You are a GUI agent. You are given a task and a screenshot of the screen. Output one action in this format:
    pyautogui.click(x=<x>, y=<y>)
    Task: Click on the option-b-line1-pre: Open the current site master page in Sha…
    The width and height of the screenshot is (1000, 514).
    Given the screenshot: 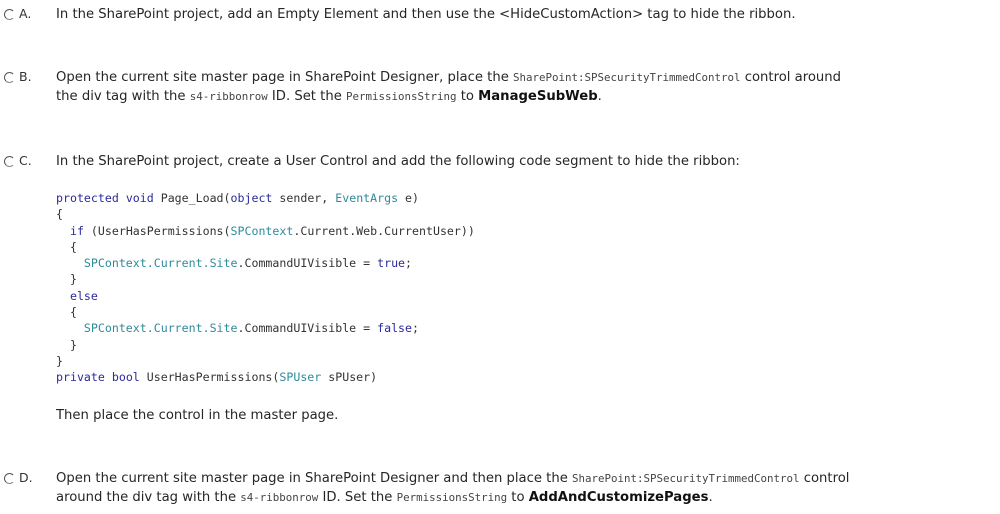 What is the action you would take?
    pyautogui.click(x=285, y=77)
    